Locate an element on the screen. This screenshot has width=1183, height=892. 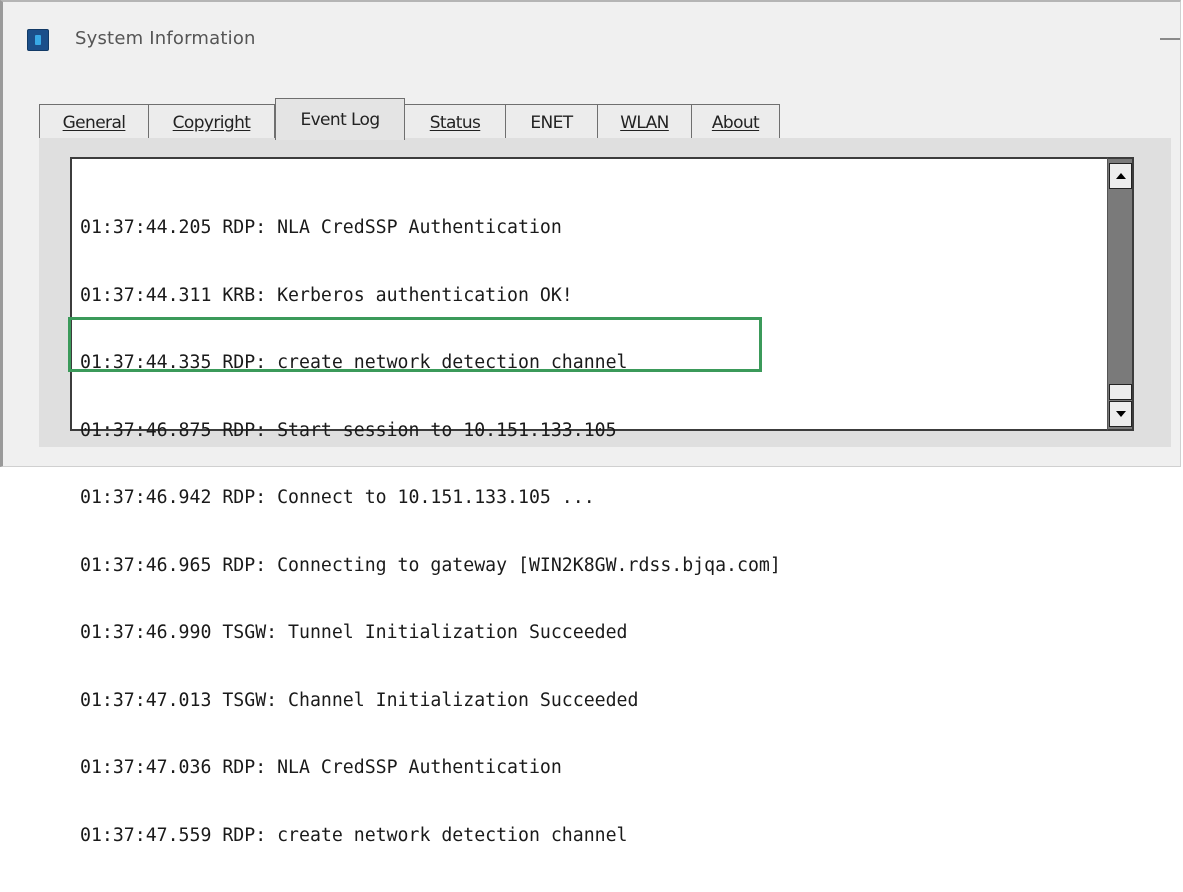
tab-label: Status is located at coordinates (455, 122).